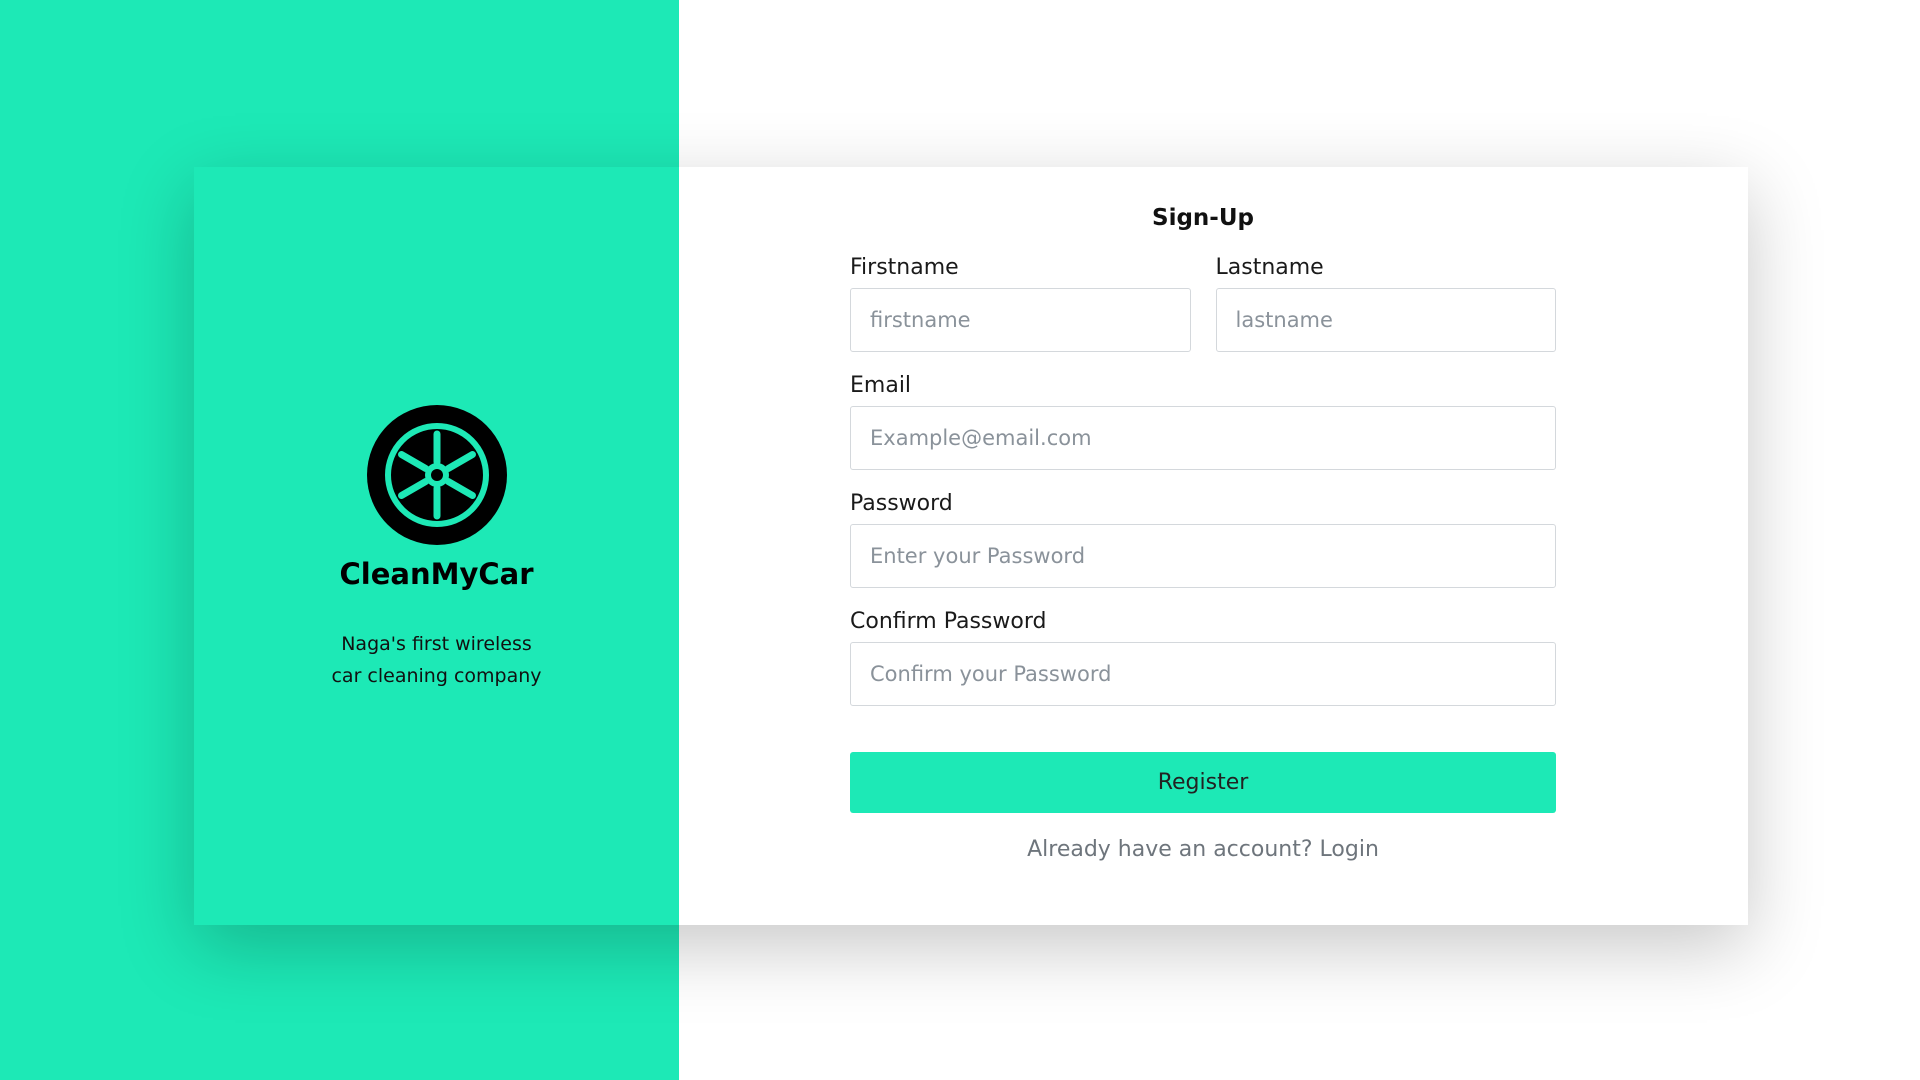 This screenshot has height=1080, width=1920. What do you see at coordinates (1020, 320) in the screenshot?
I see `firstname-input` at bounding box center [1020, 320].